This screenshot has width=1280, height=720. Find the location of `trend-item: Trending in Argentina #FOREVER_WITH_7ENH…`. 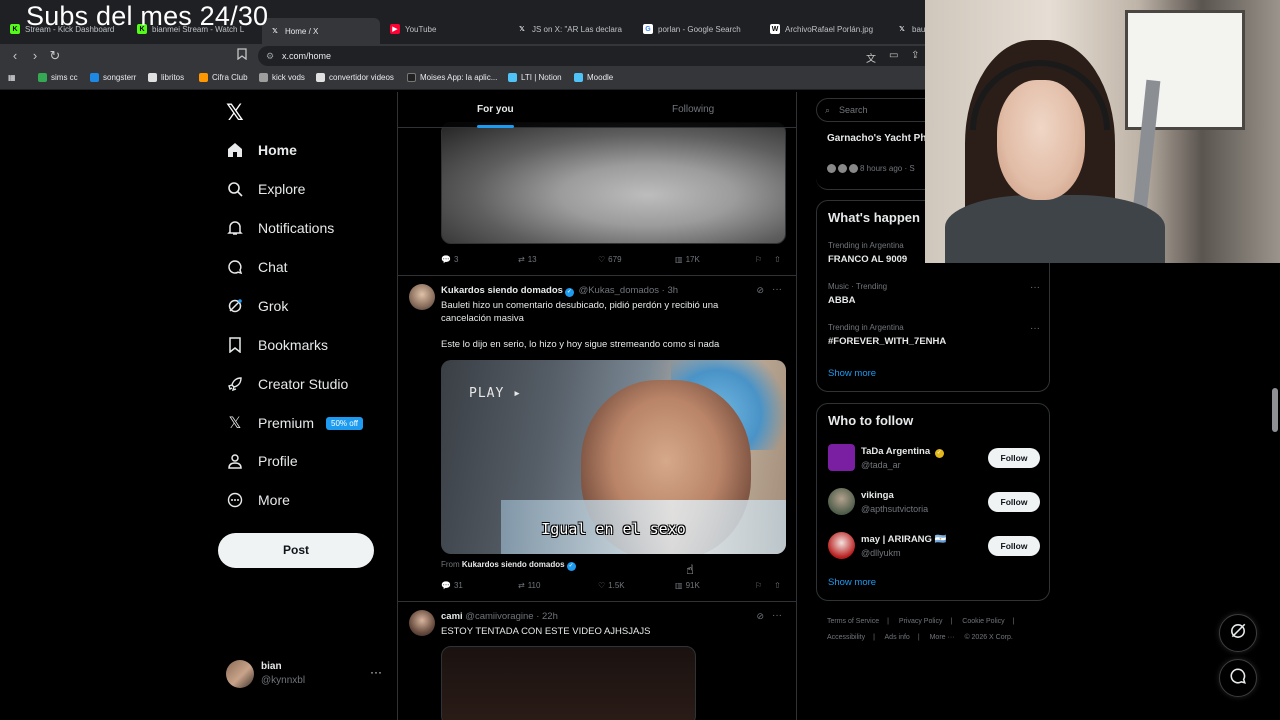

trend-item: Trending in Argentina #FOREVER_WITH_7ENH… is located at coordinates (934, 335).